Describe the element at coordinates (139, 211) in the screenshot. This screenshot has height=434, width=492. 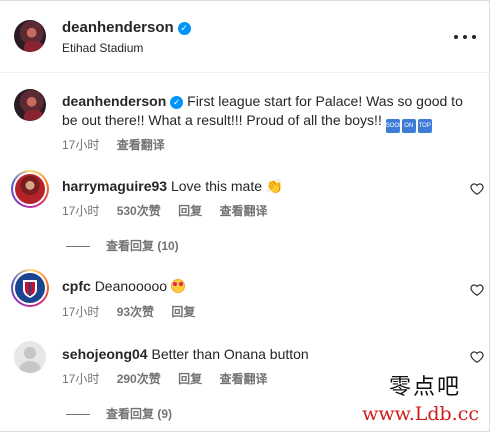
I see `comment-likes: 530次赞` at that location.